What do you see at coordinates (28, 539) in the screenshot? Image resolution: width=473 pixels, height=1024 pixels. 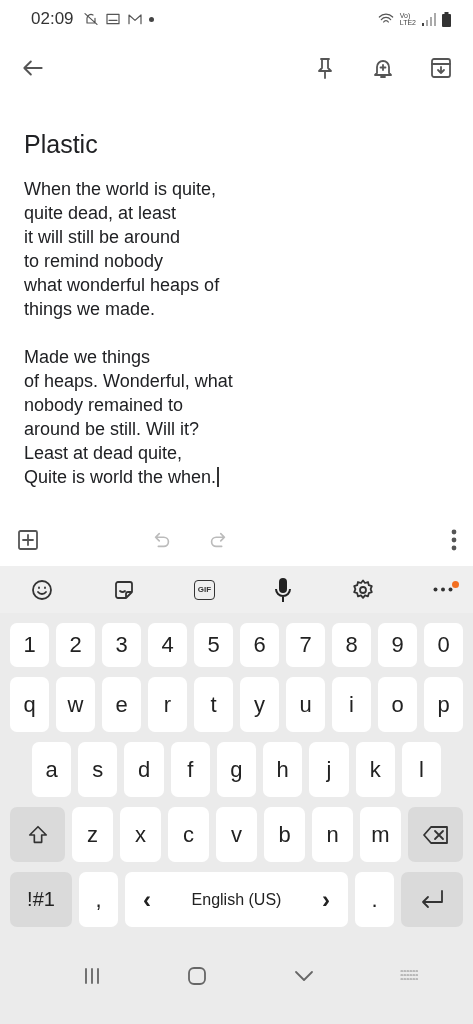 I see `add-button` at bounding box center [28, 539].